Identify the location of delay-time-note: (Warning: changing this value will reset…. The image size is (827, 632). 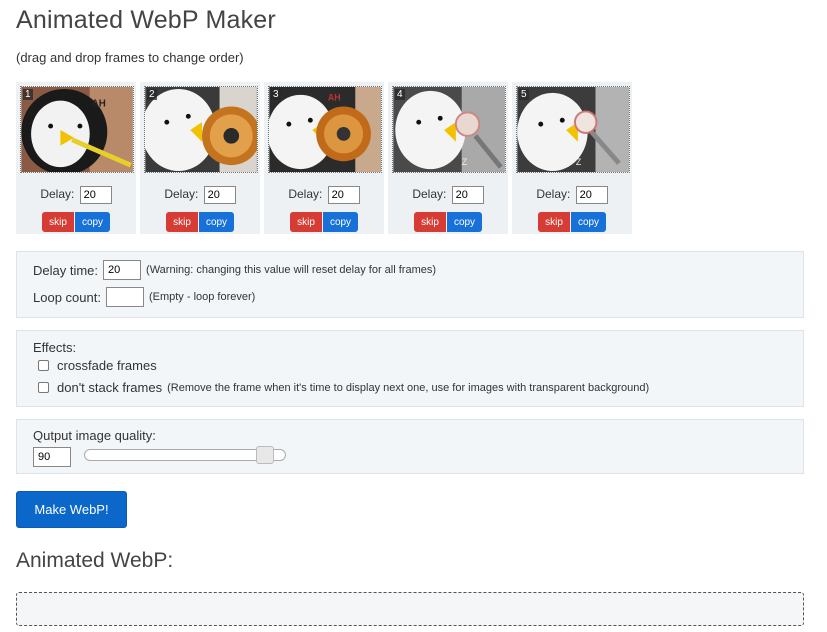
(291, 270).